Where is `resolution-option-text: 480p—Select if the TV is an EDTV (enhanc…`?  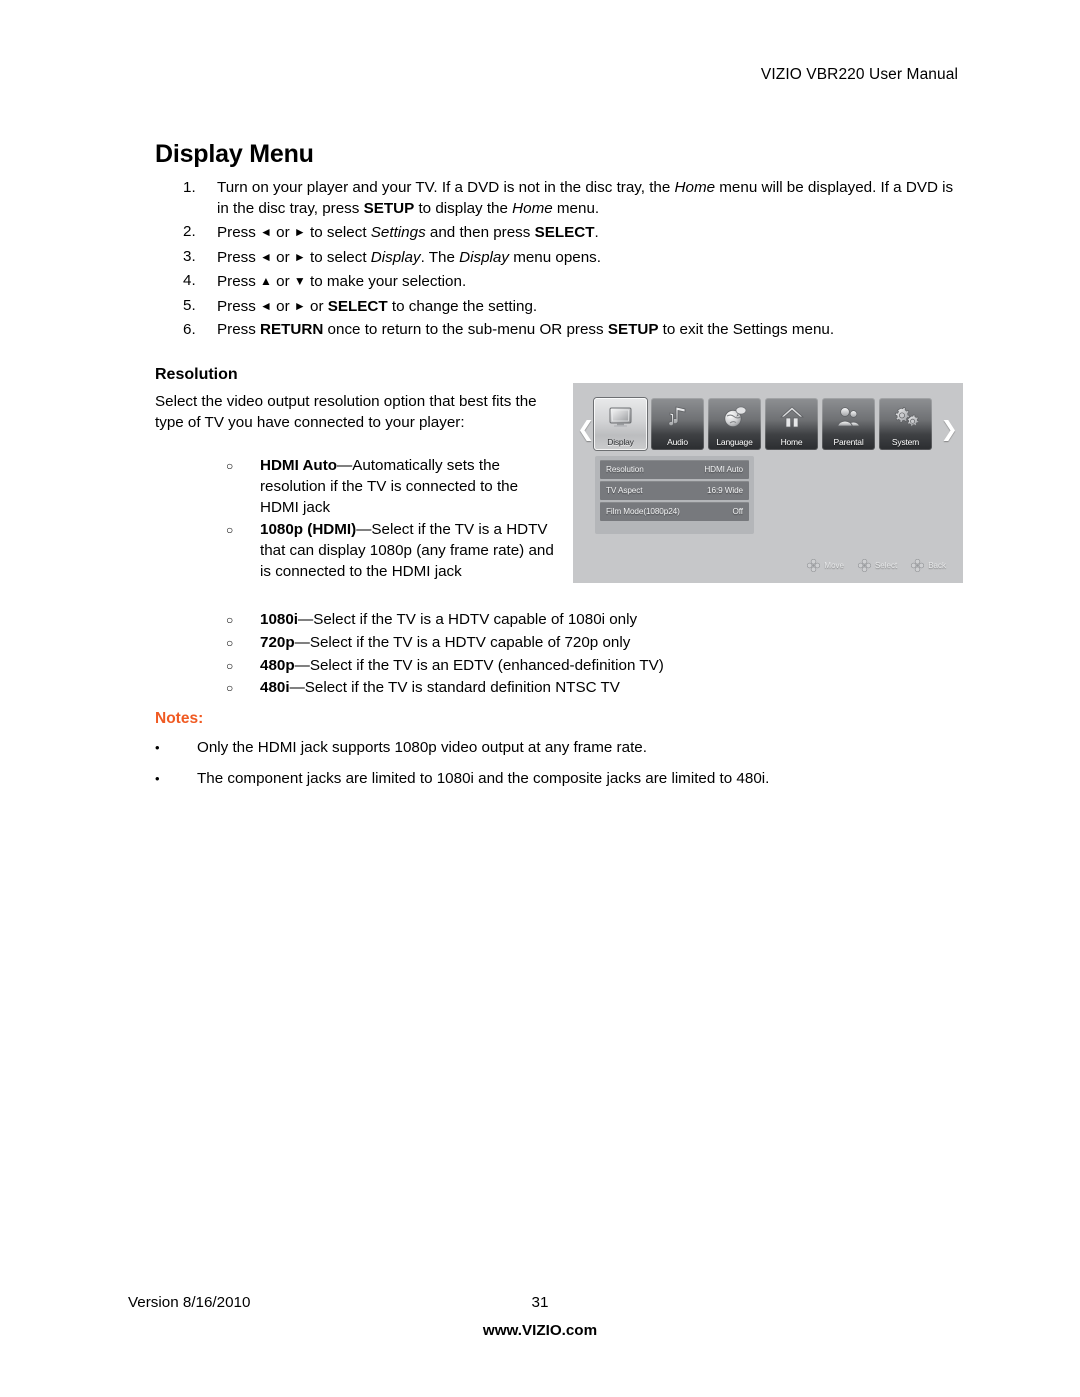
resolution-option-text: 480p—Select if the TV is an EDTV (enhanc… is located at coordinates (613, 666).